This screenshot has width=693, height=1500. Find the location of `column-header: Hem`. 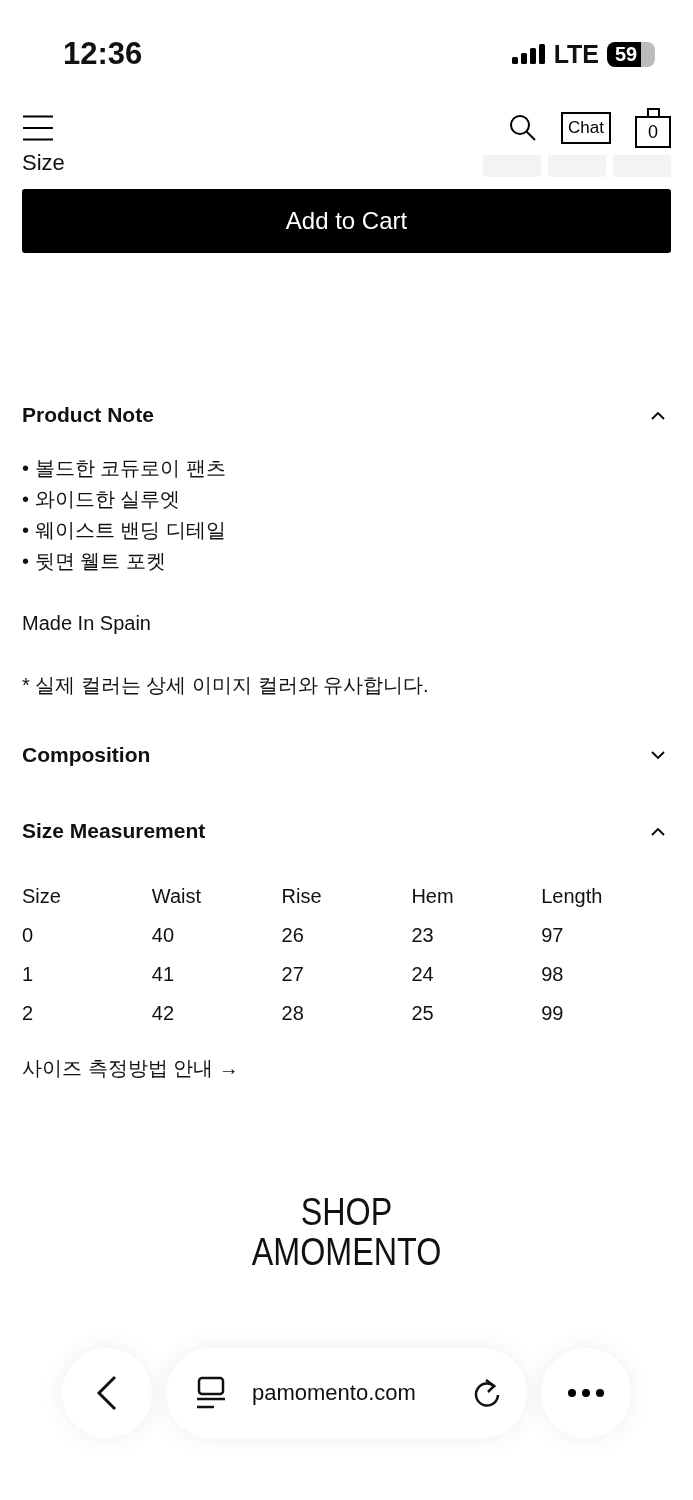

column-header: Hem is located at coordinates (433, 896).